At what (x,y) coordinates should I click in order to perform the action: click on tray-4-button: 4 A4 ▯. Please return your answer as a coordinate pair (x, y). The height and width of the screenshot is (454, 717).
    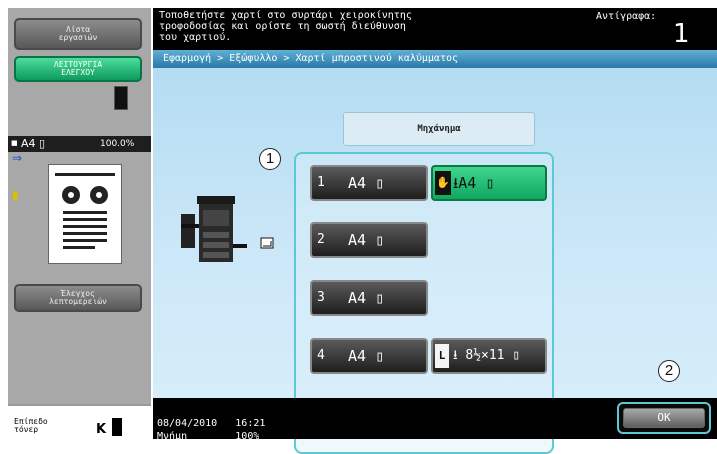
    Looking at the image, I should click on (369, 356).